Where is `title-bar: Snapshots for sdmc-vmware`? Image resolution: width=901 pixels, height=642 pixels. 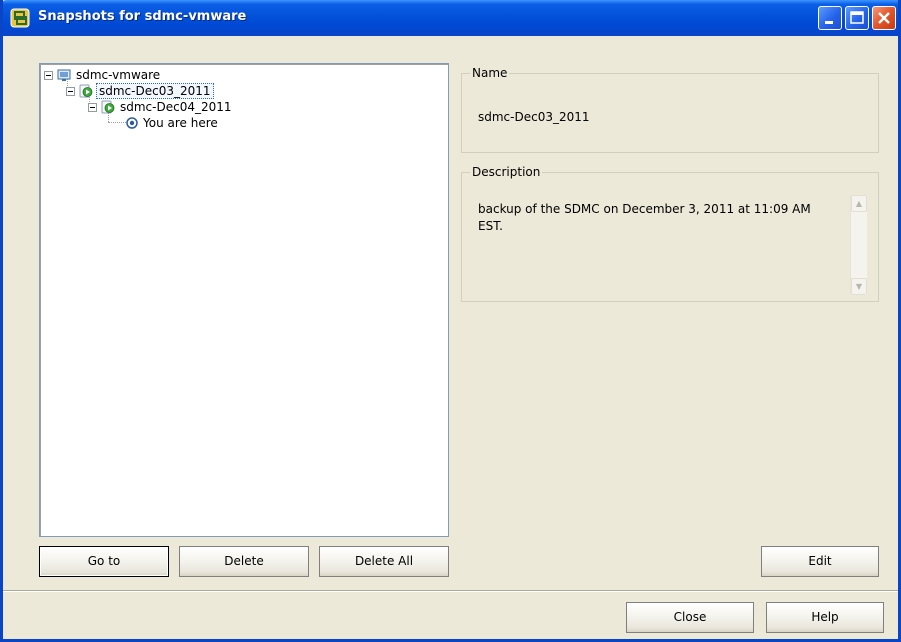 title-bar: Snapshots for sdmc-vmware is located at coordinates (450, 18).